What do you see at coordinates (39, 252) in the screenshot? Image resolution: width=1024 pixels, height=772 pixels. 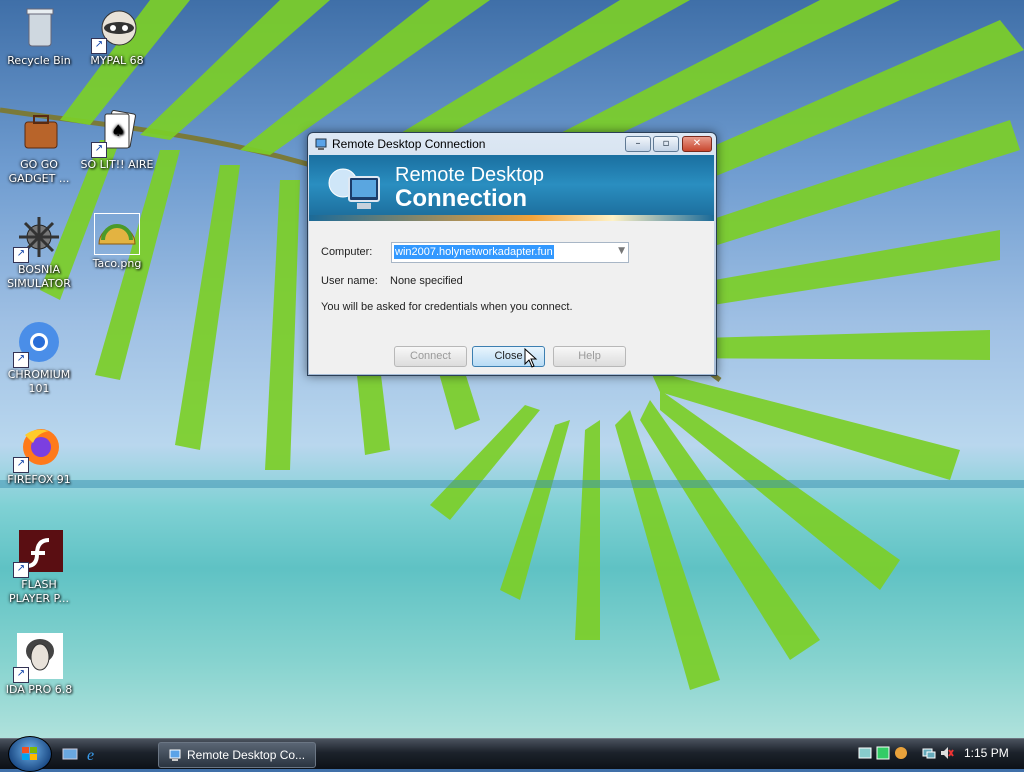 I see `desktop-icon-bosnia-simulator: ↗ BOSNIA SIMULATOR` at bounding box center [39, 252].